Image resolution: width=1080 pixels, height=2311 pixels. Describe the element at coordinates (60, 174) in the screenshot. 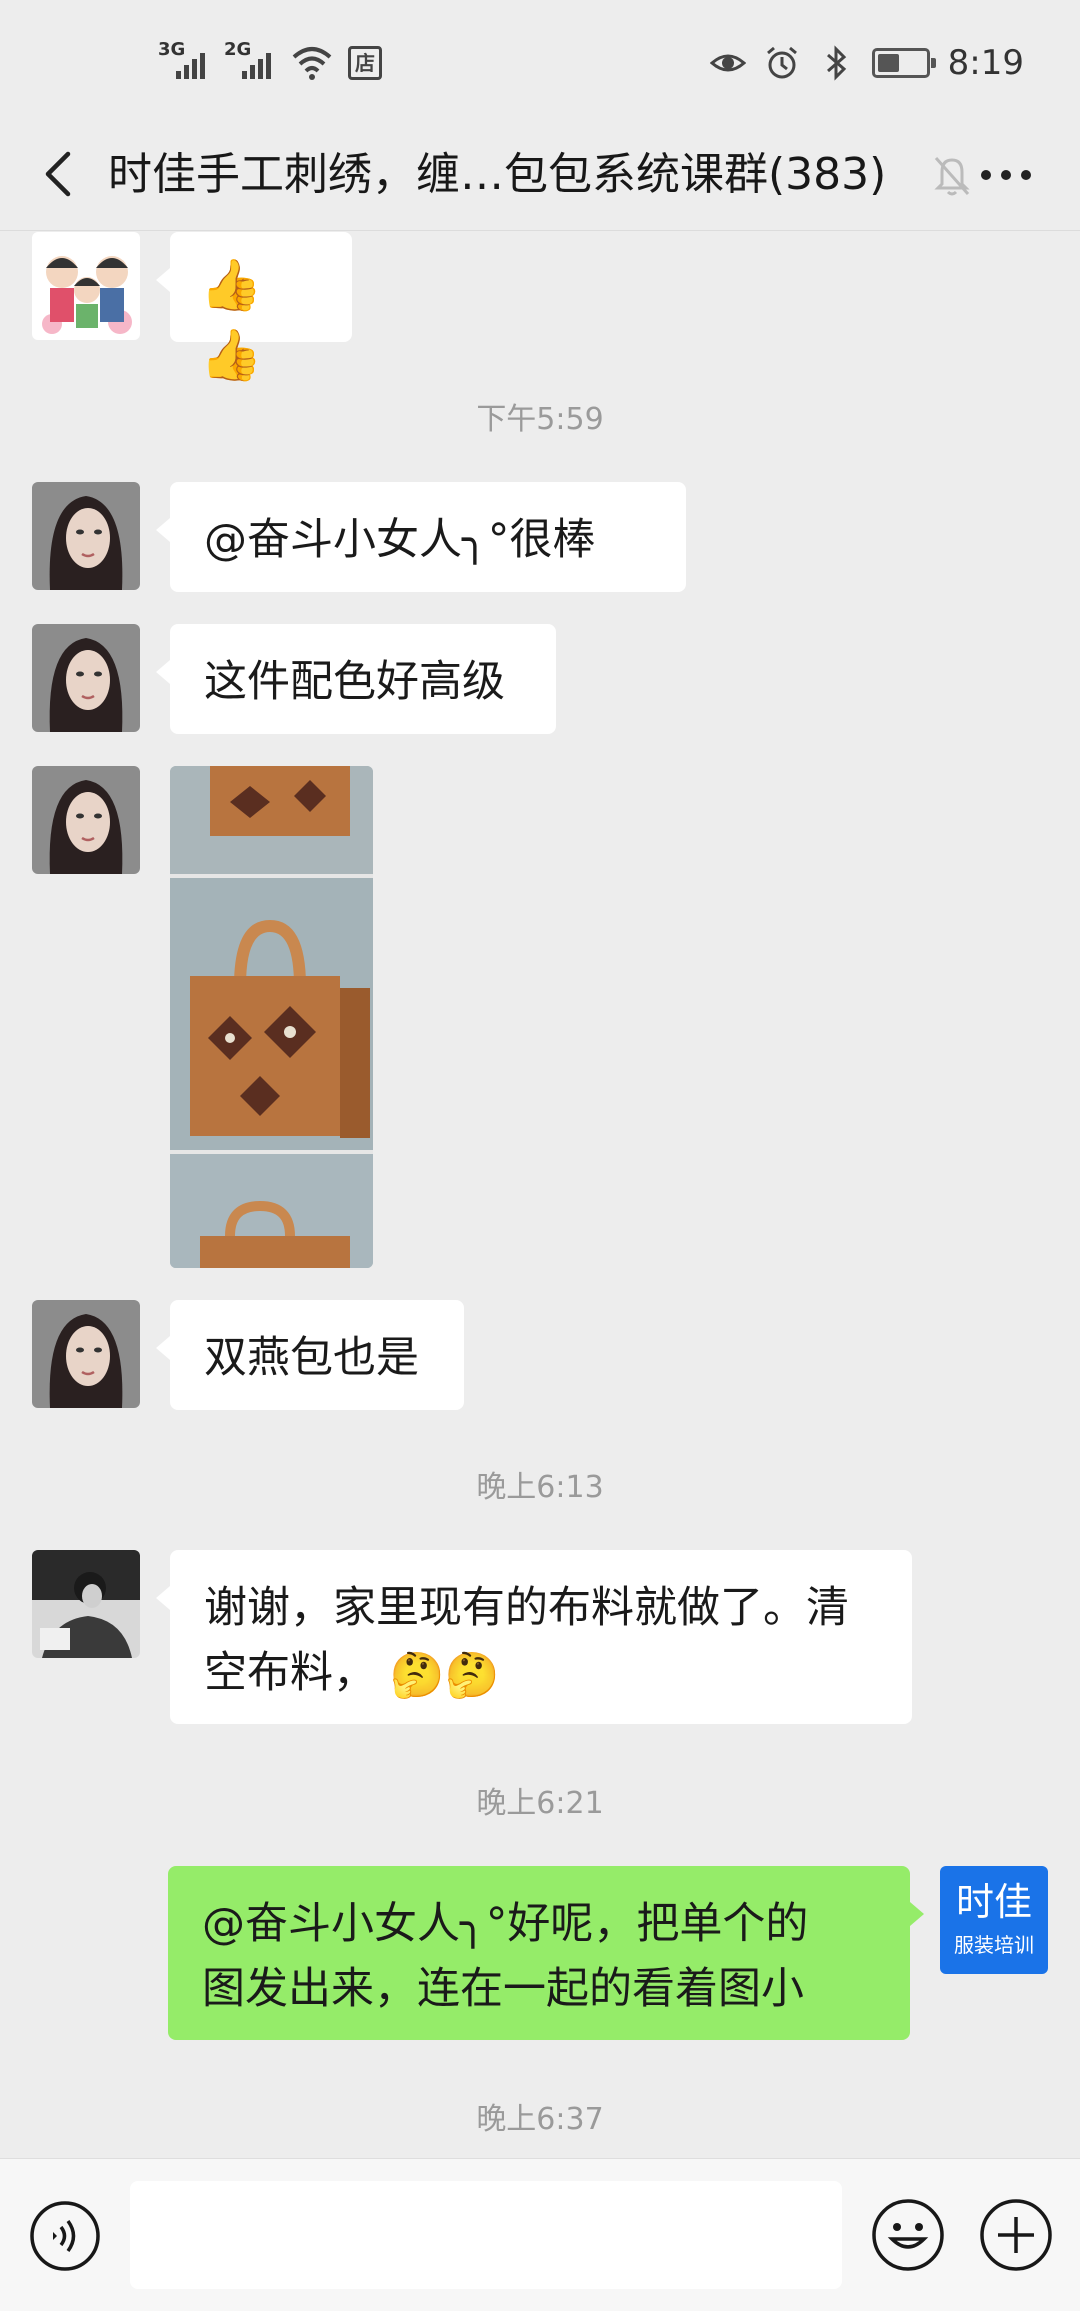

I see `back-icon` at that location.